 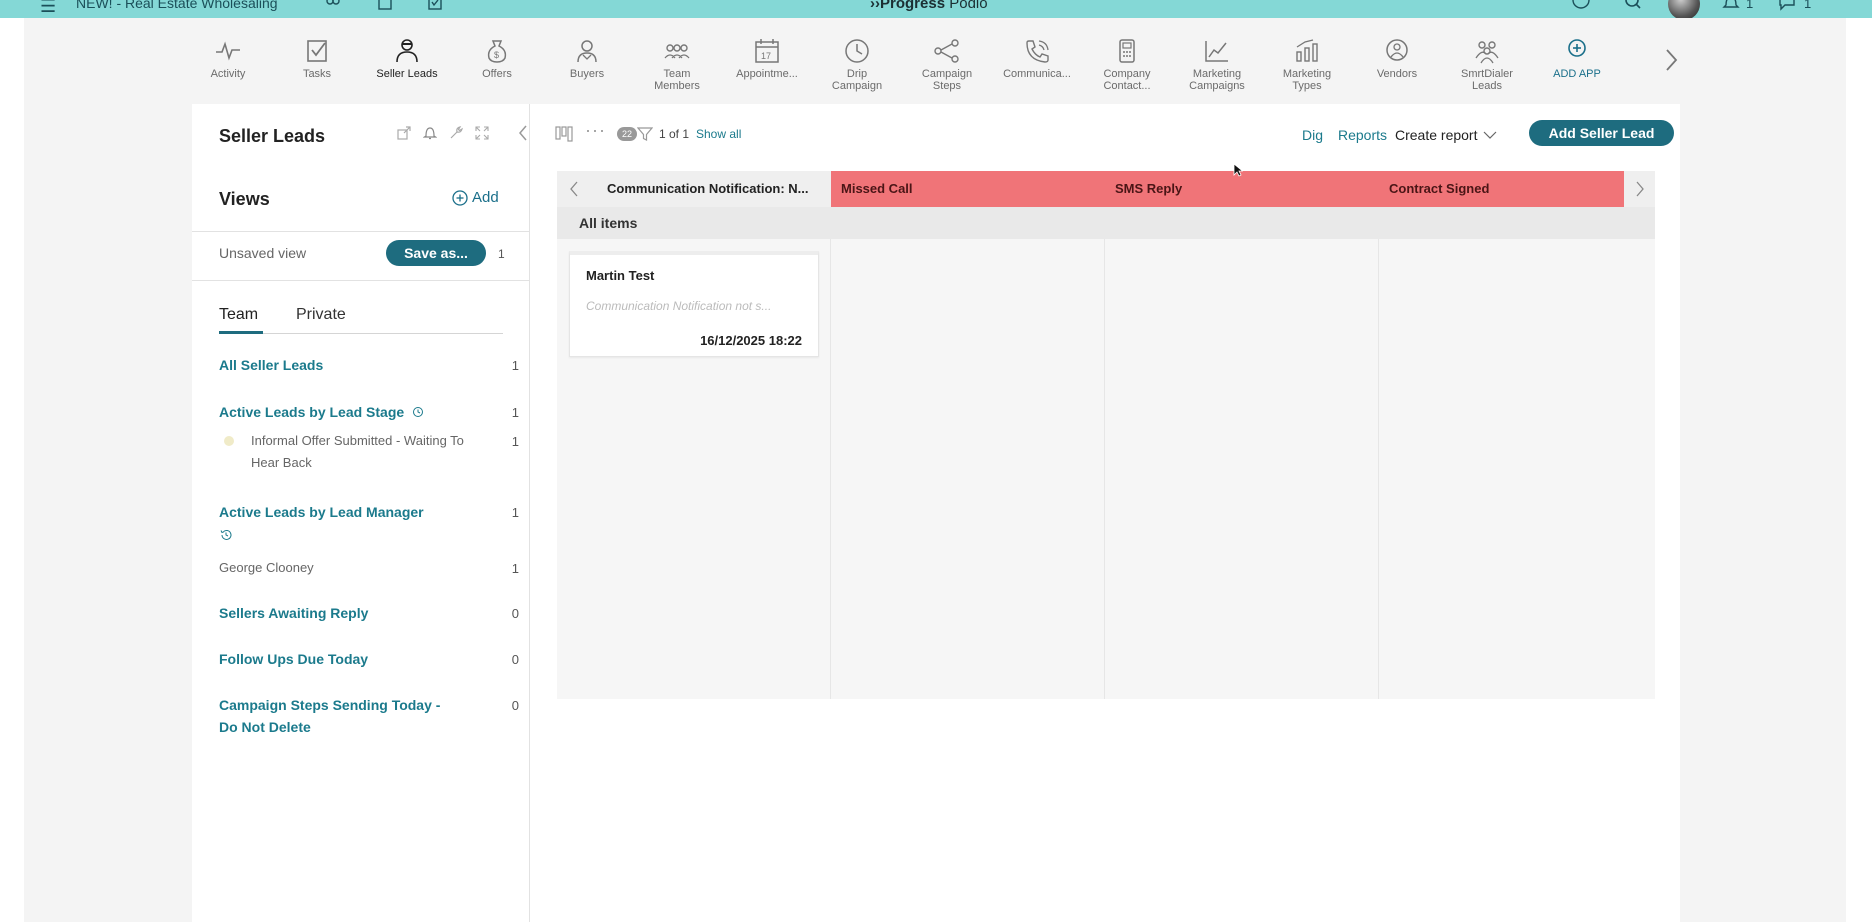 I want to click on pagination-info: 1 of 1, so click(x=674, y=134).